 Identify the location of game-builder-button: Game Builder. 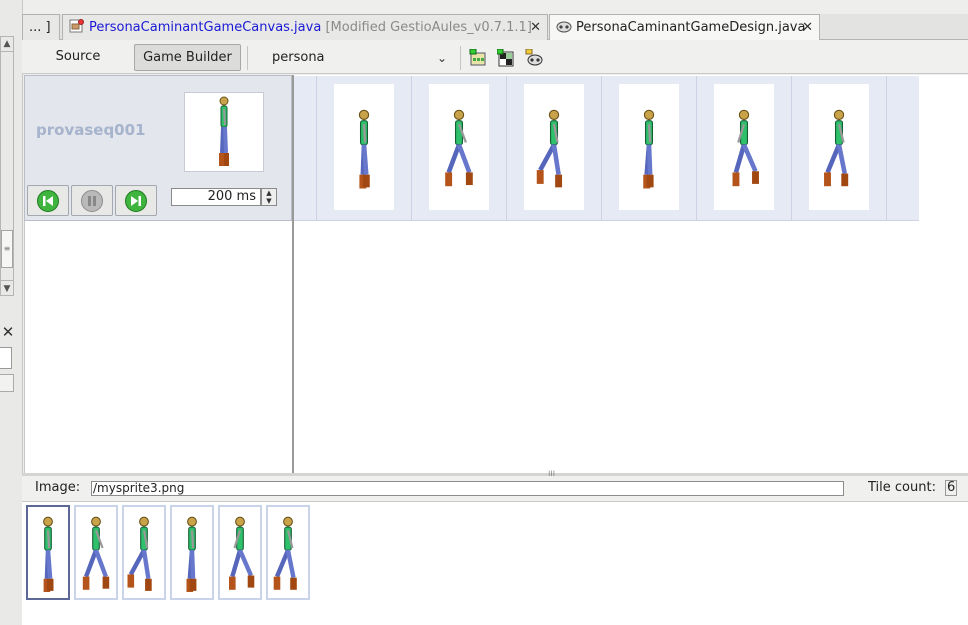
(187, 57).